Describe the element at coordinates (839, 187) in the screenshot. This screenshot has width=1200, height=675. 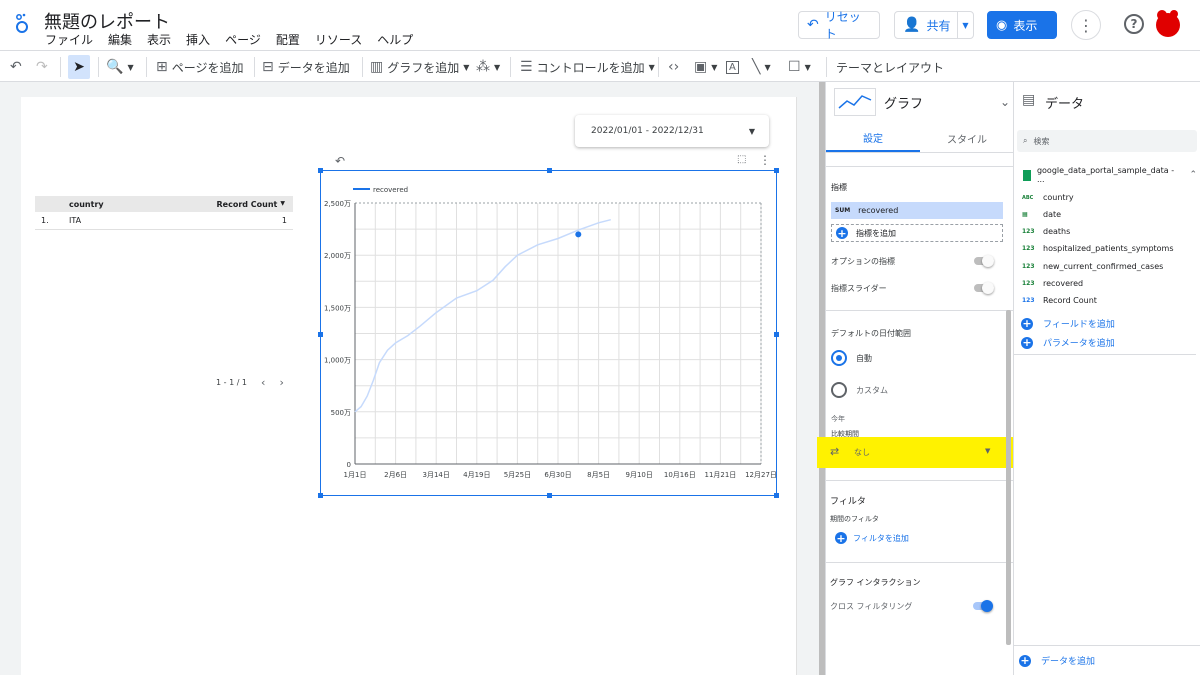
I see `metric-section-label: 指標` at that location.